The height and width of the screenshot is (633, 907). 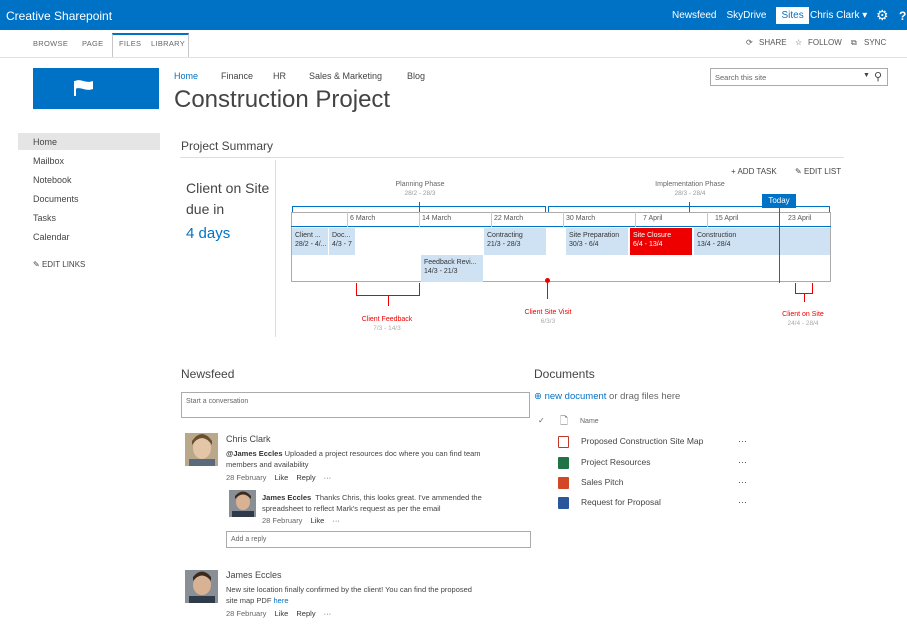 What do you see at coordinates (589, 421) in the screenshot?
I see `name-column-header: Name` at bounding box center [589, 421].